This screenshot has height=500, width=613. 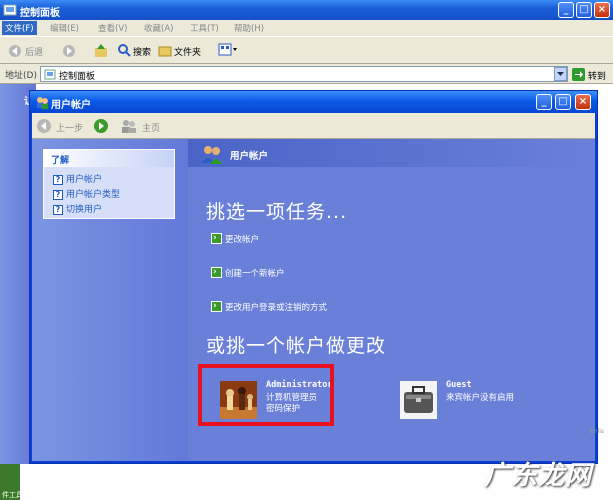 What do you see at coordinates (165, 50) in the screenshot?
I see `folders-icon` at bounding box center [165, 50].